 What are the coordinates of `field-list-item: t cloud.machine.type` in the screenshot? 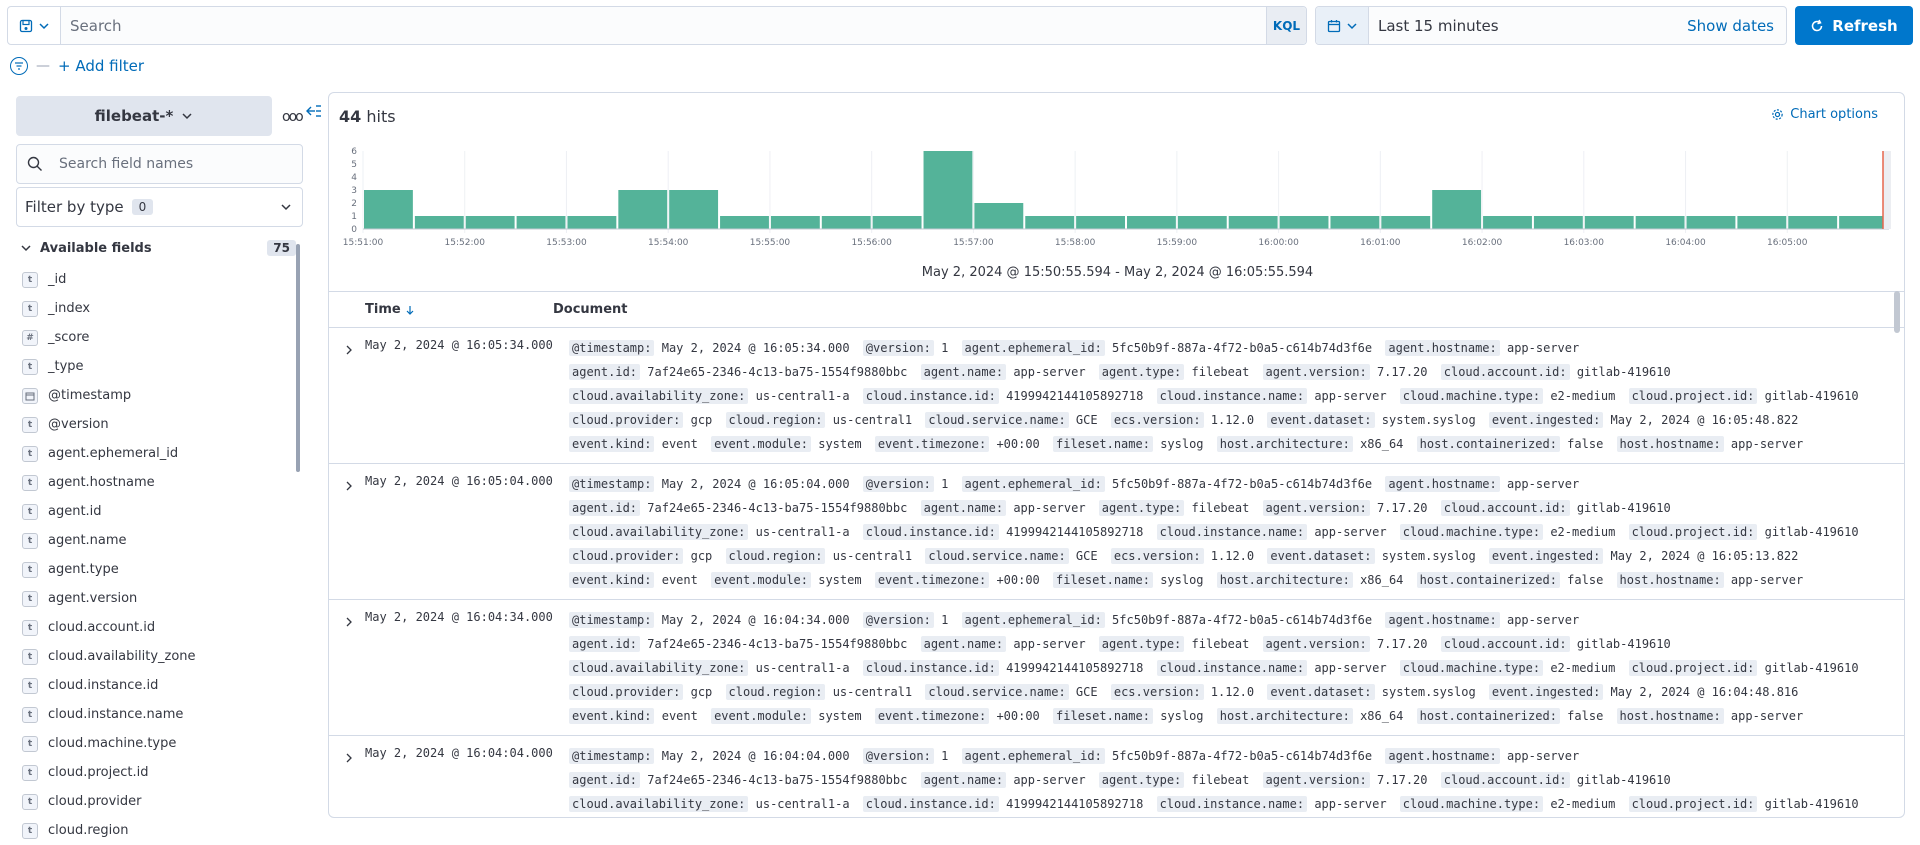 It's located at (157, 743).